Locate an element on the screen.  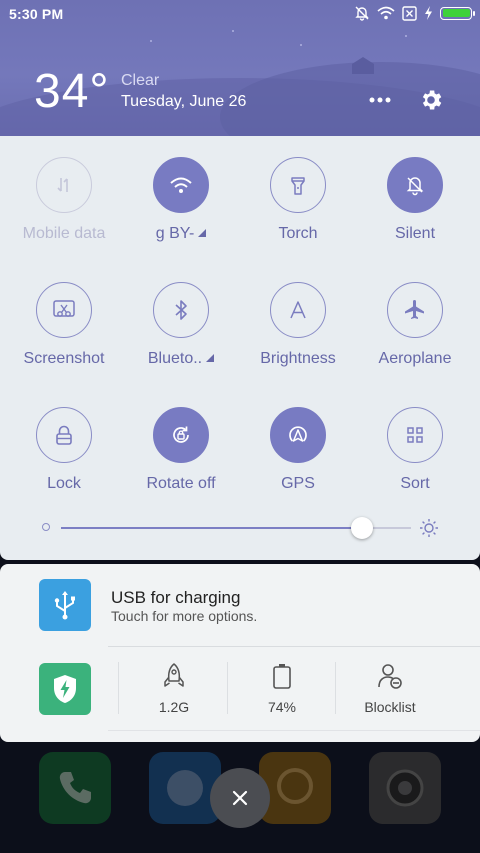
settings-button is located at coordinates (431, 100).